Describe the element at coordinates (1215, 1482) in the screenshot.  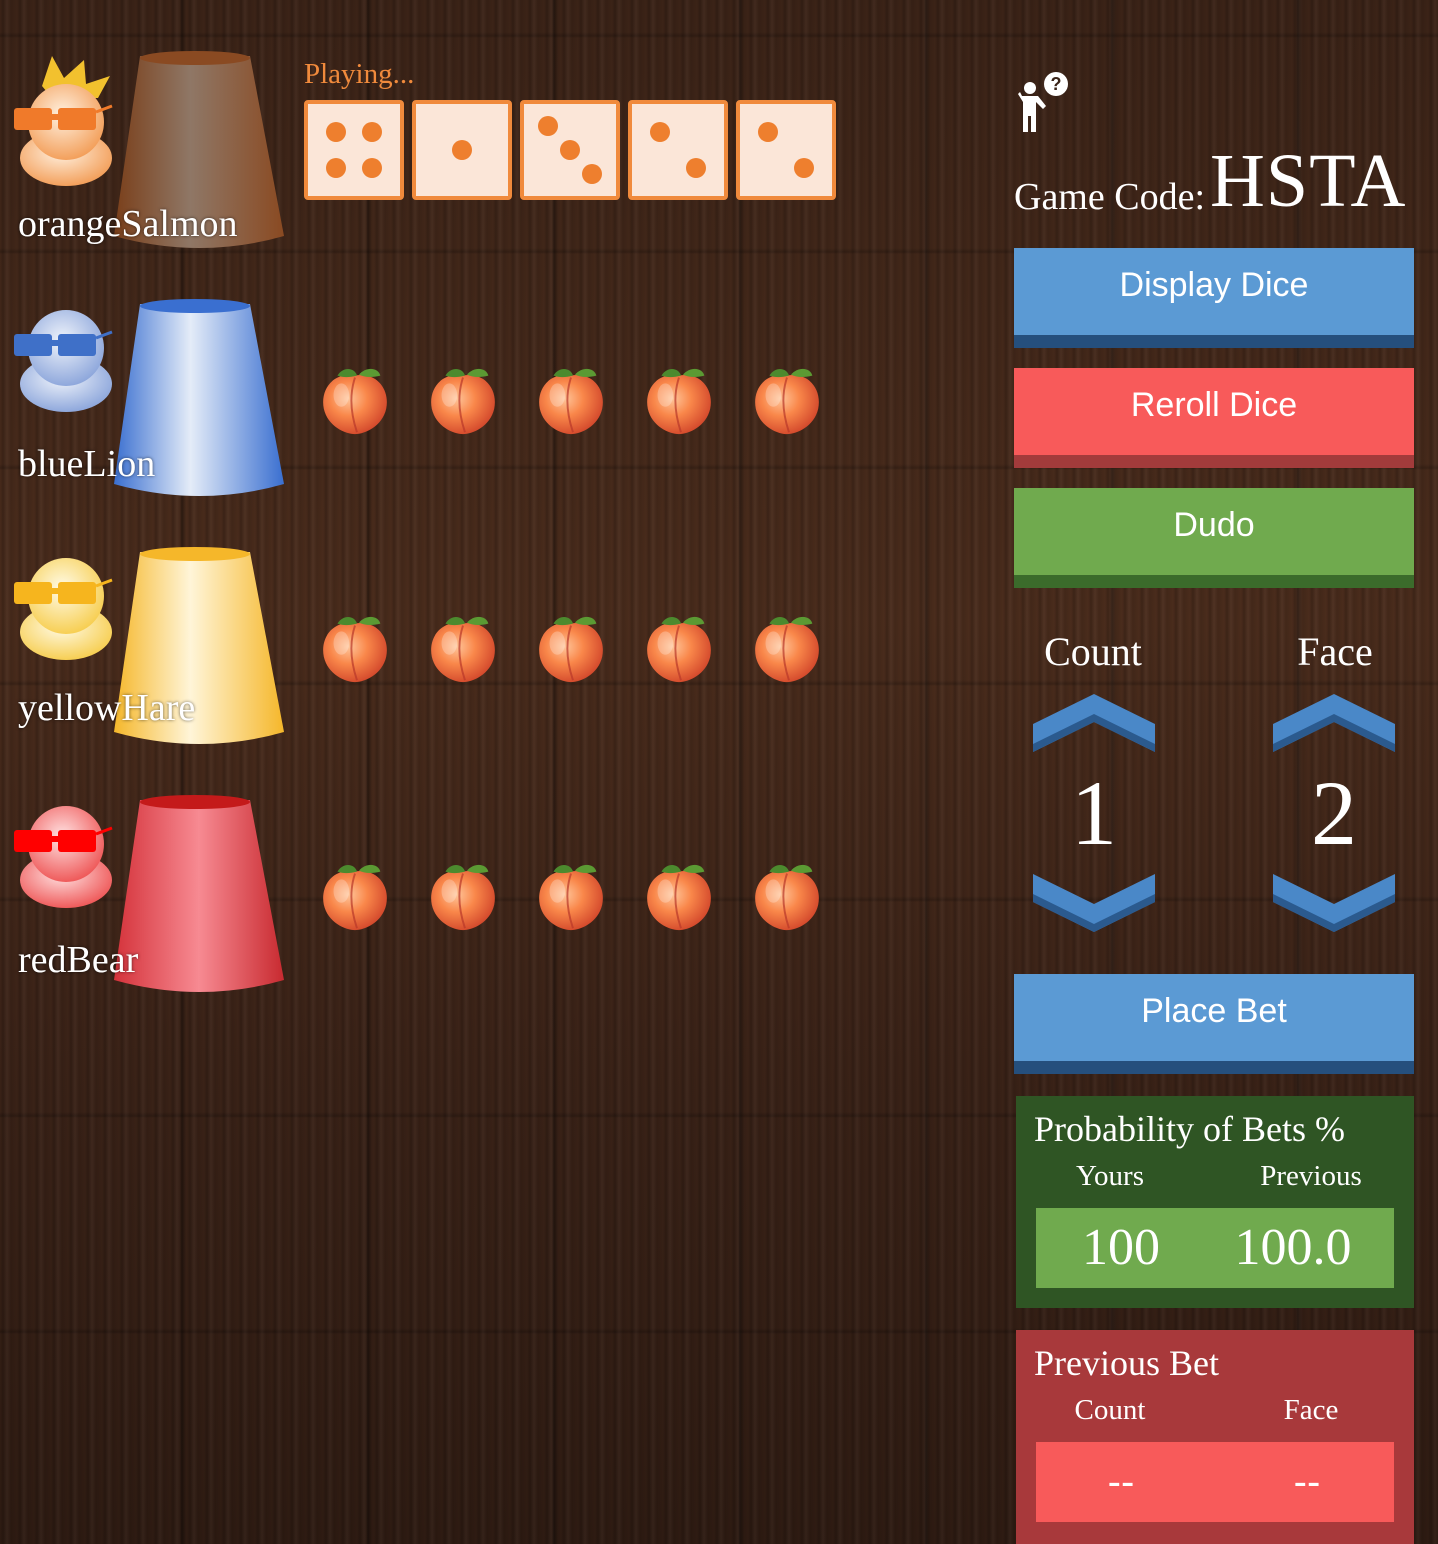
I see `previous-bet-values: -- --` at that location.